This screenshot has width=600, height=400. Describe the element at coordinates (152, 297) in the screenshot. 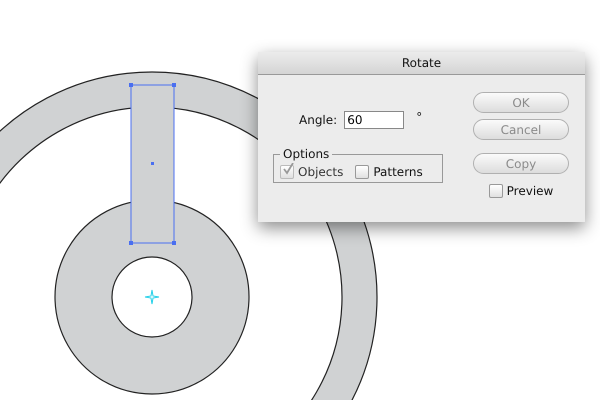

I see `rotation-origin-icon` at that location.